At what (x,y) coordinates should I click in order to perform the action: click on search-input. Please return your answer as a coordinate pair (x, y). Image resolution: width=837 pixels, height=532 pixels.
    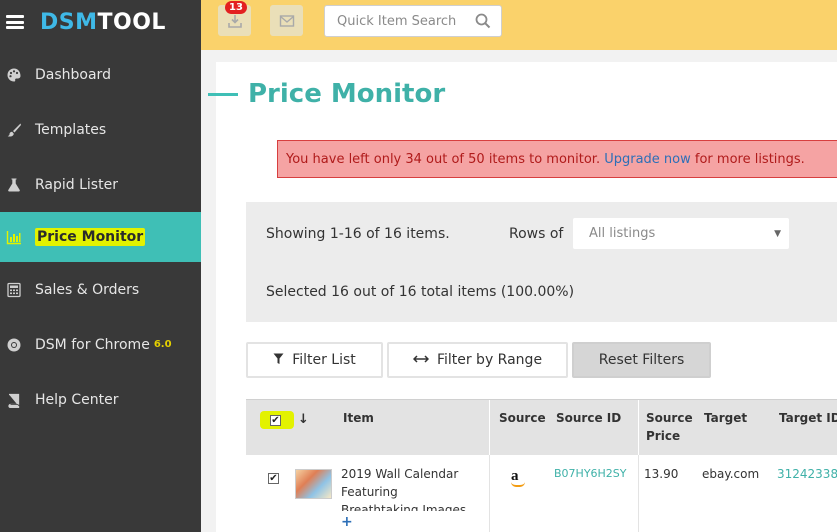
    Looking at the image, I should click on (406, 21).